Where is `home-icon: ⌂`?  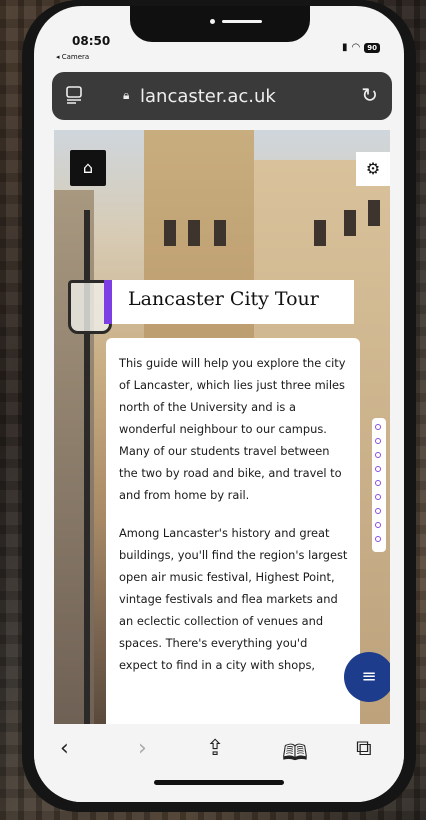 home-icon: ⌂ is located at coordinates (88, 167).